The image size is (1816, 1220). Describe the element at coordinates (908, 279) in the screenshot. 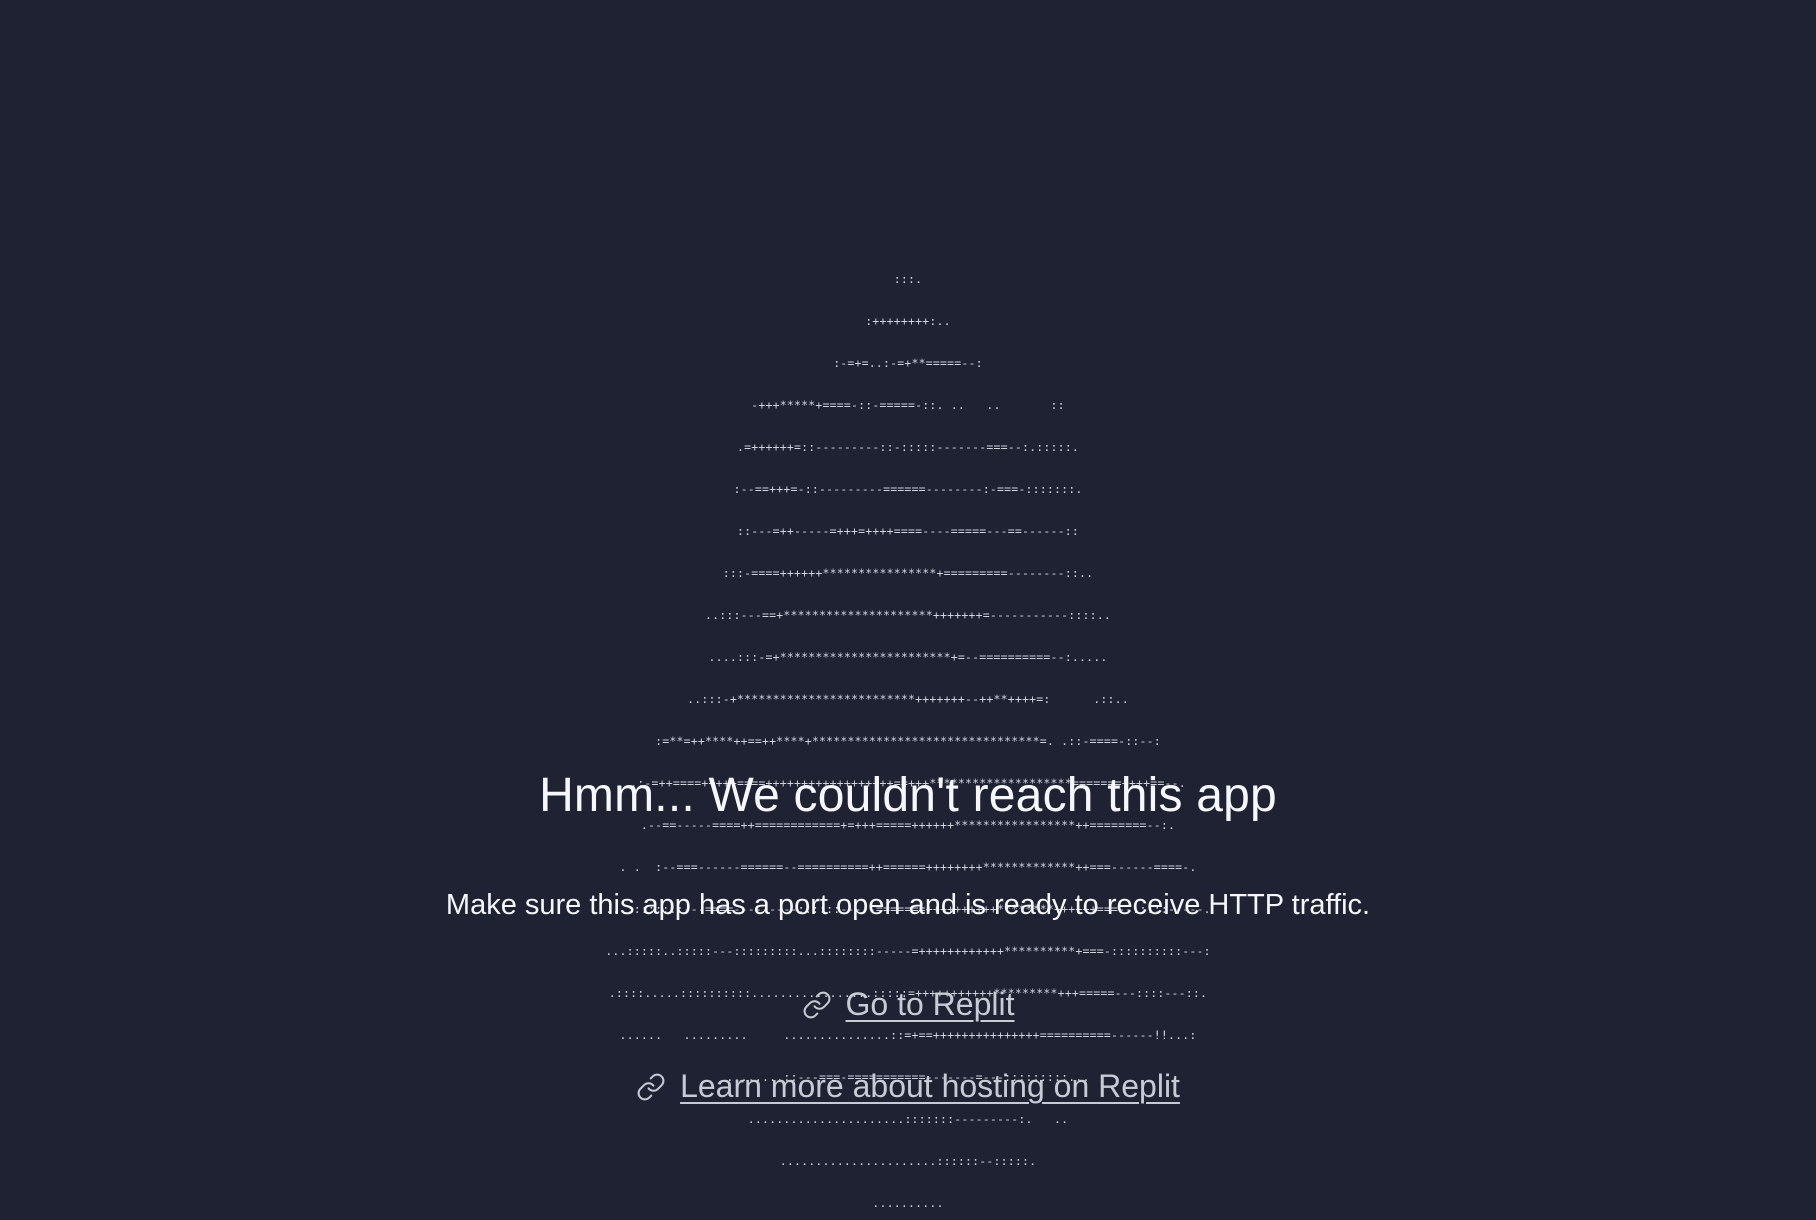

I see `ascii-line: :::.` at that location.